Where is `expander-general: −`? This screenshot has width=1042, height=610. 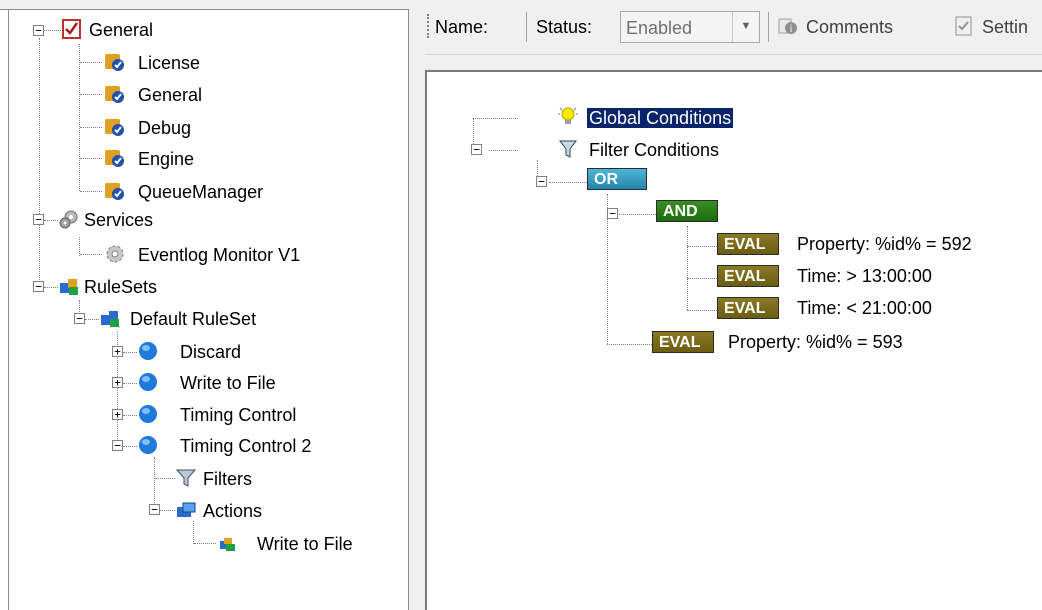
expander-general: − is located at coordinates (38, 30).